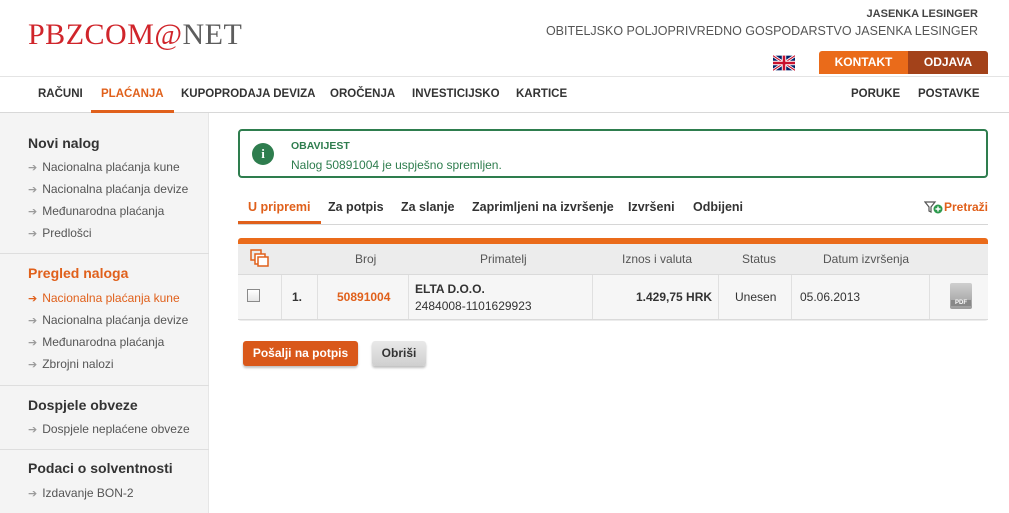 The image size is (1009, 513). Describe the element at coordinates (961, 296) in the screenshot. I see `pdf-icon: PDF` at that location.